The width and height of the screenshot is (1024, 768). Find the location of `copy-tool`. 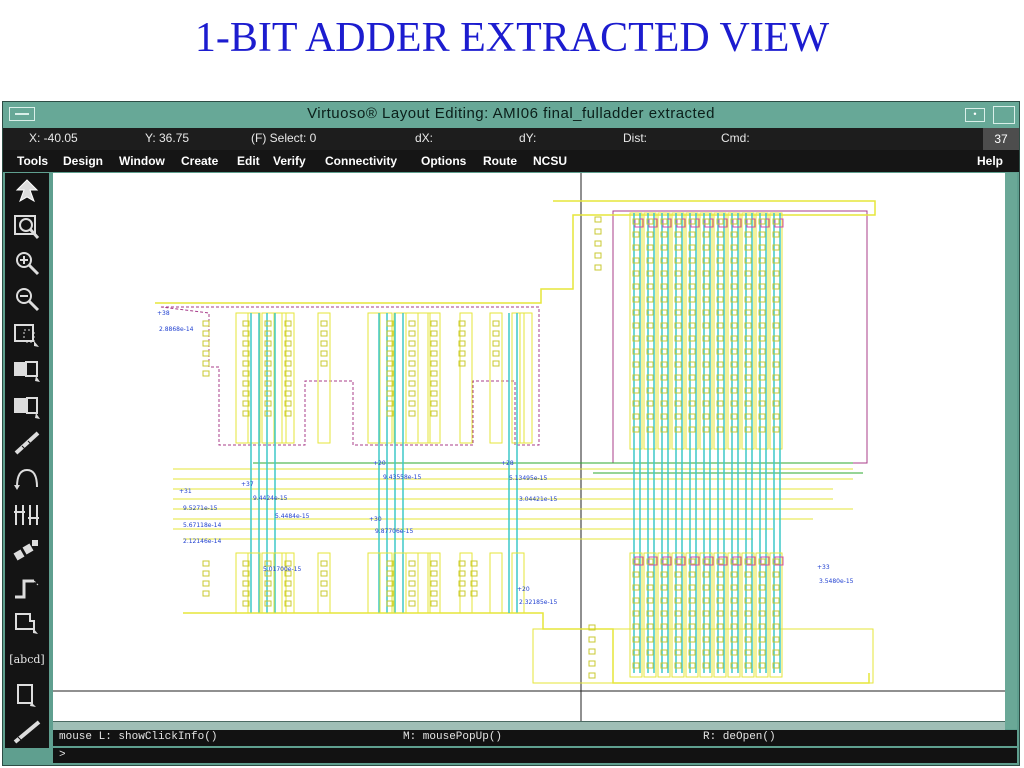

copy-tool is located at coordinates (27, 371).